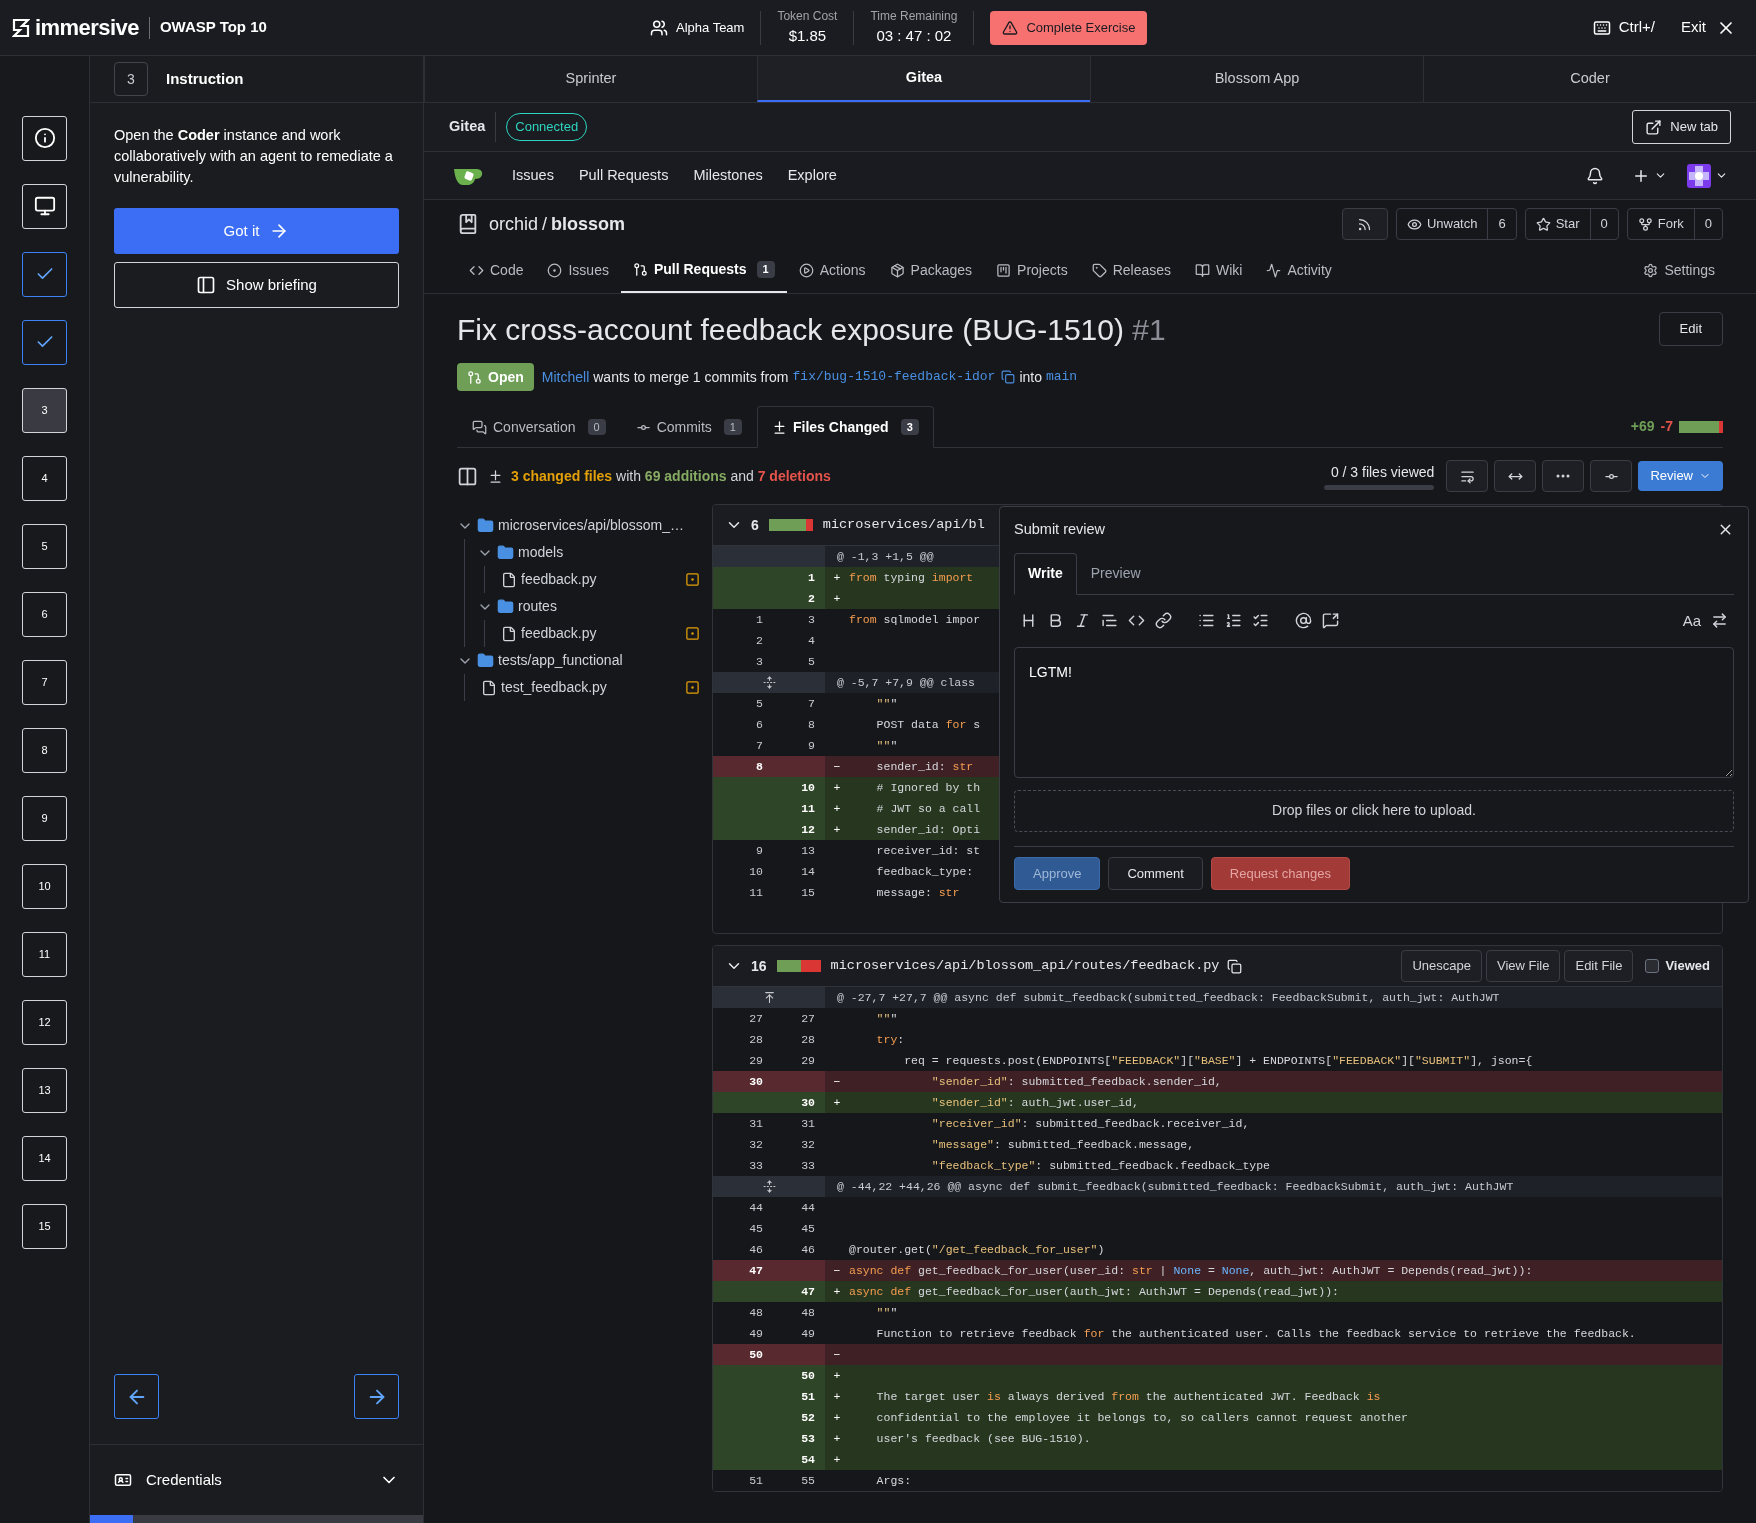 This screenshot has width=1756, height=1523. What do you see at coordinates (537, 606) in the screenshot?
I see `folder-name: routes` at bounding box center [537, 606].